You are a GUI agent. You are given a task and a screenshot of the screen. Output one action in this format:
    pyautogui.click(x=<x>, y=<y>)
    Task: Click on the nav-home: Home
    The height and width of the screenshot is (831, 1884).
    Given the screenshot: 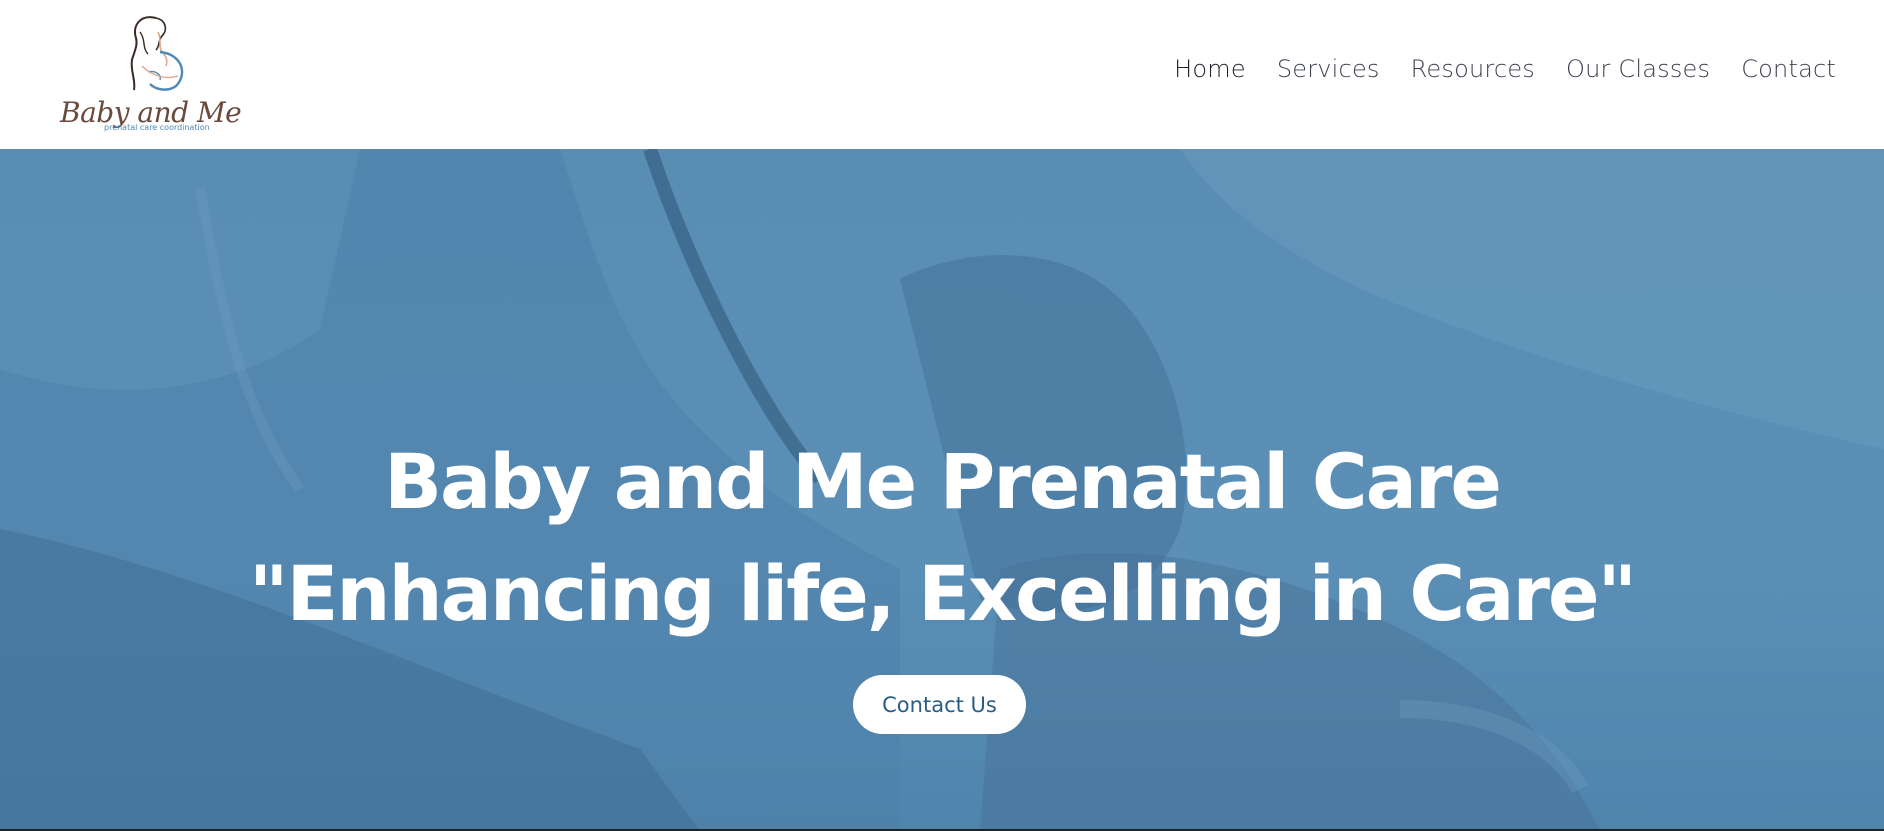 What is the action you would take?
    pyautogui.click(x=1210, y=69)
    